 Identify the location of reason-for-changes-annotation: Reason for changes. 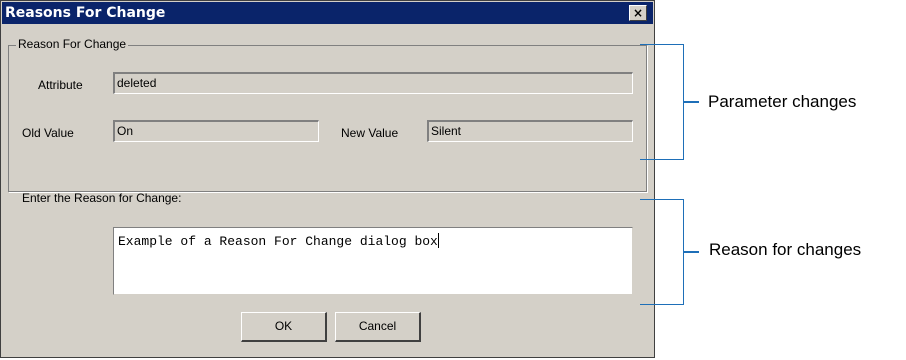
(785, 249).